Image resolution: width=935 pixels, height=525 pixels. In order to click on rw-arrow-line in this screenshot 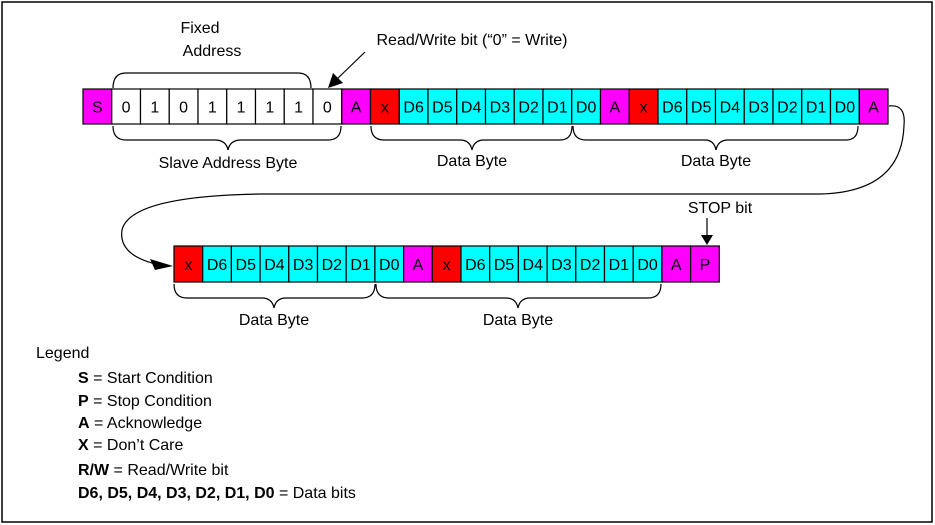, I will do `click(350, 66)`.